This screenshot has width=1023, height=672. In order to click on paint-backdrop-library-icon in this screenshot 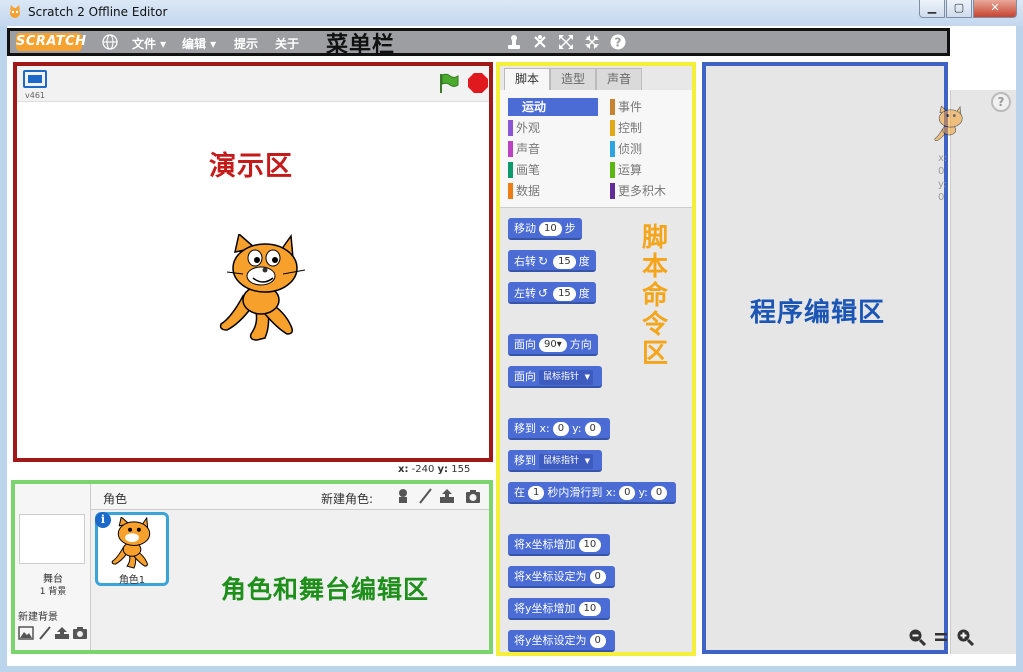, I will do `click(26, 633)`.